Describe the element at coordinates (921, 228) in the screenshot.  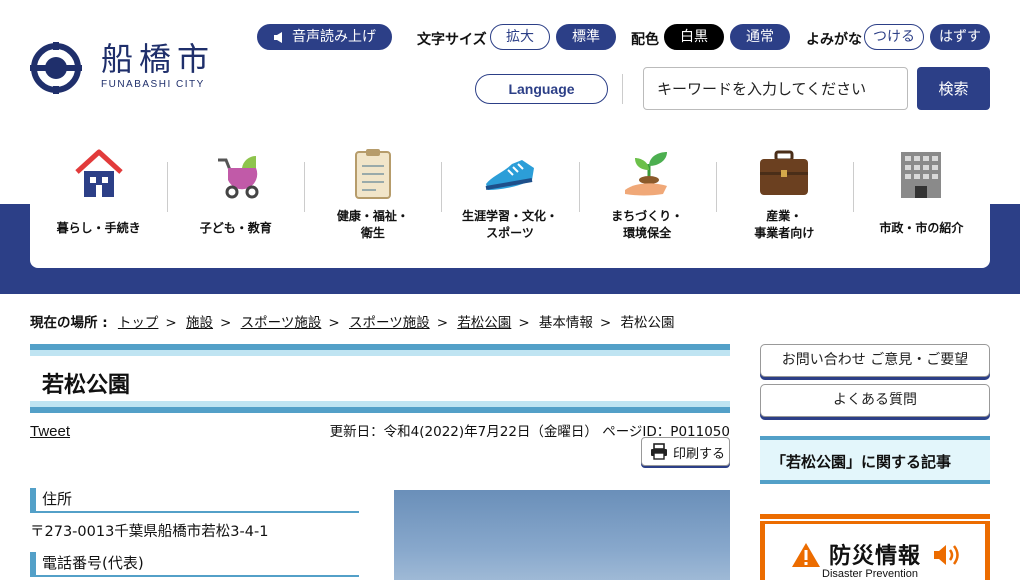
I see `nav-label-city: 市政・市の紹介` at that location.